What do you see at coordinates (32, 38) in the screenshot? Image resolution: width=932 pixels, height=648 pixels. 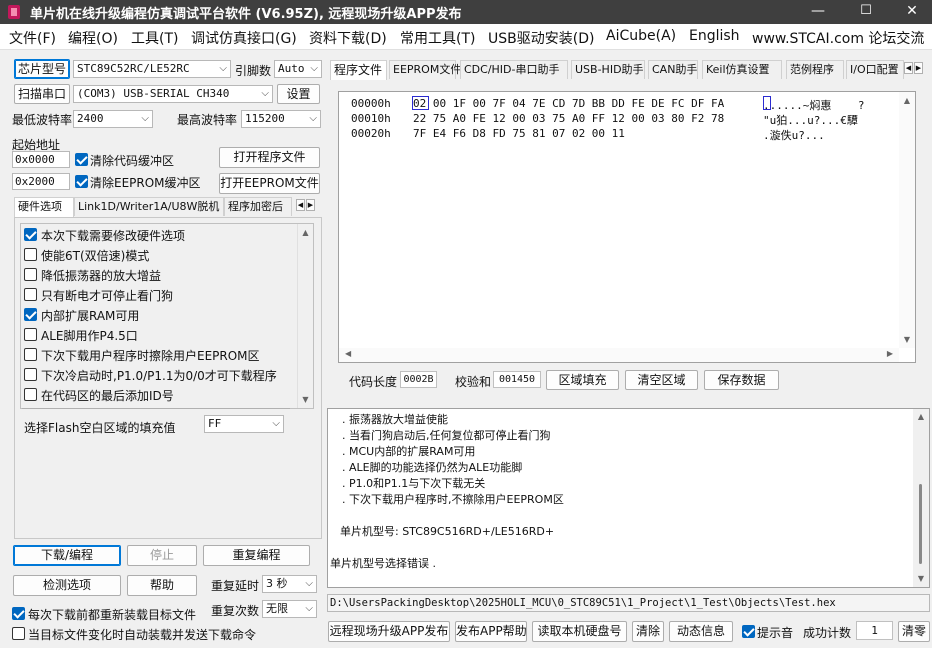 I see `menu-file: 文件(F)` at bounding box center [32, 38].